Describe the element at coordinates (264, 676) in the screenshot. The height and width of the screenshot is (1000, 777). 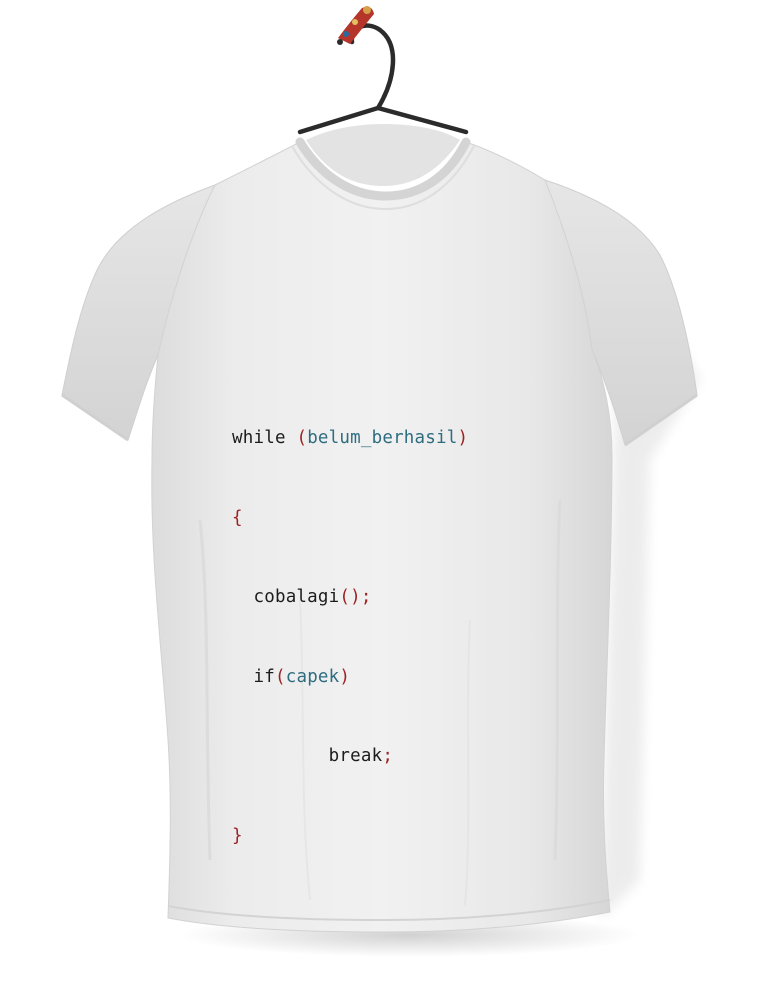
I see `keyword-if: if` at that location.